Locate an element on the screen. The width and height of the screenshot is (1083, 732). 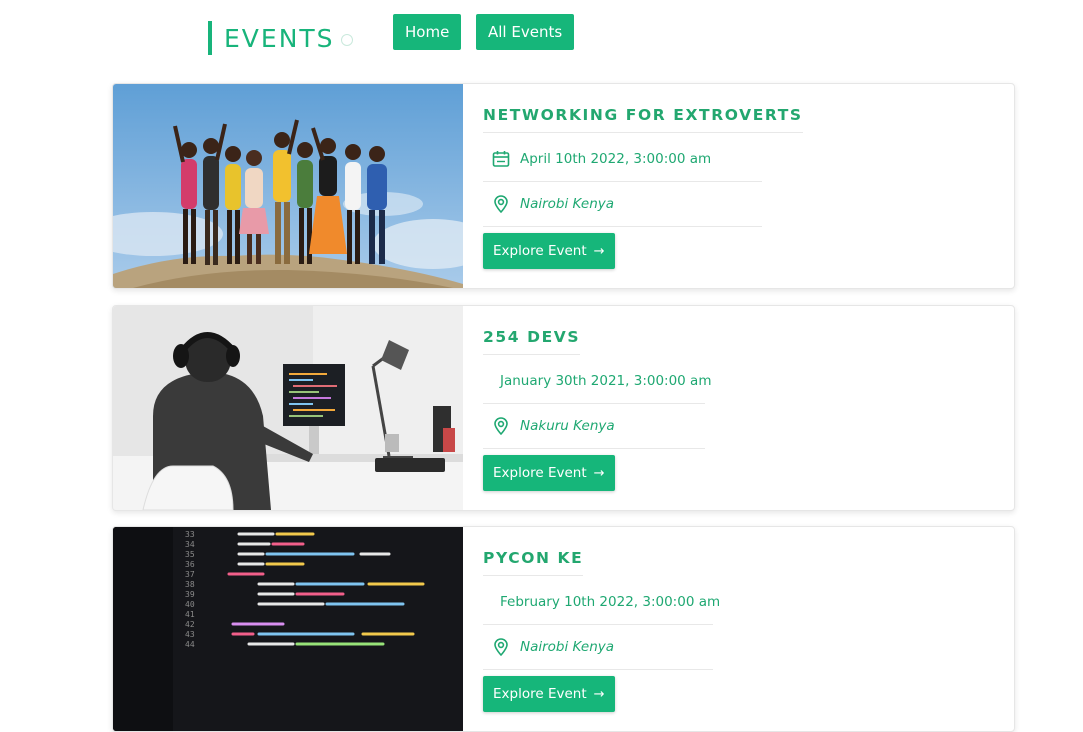
event-image: 33 34 35 36 37 38 39 40 41 42 43 44 is located at coordinates (288, 629).